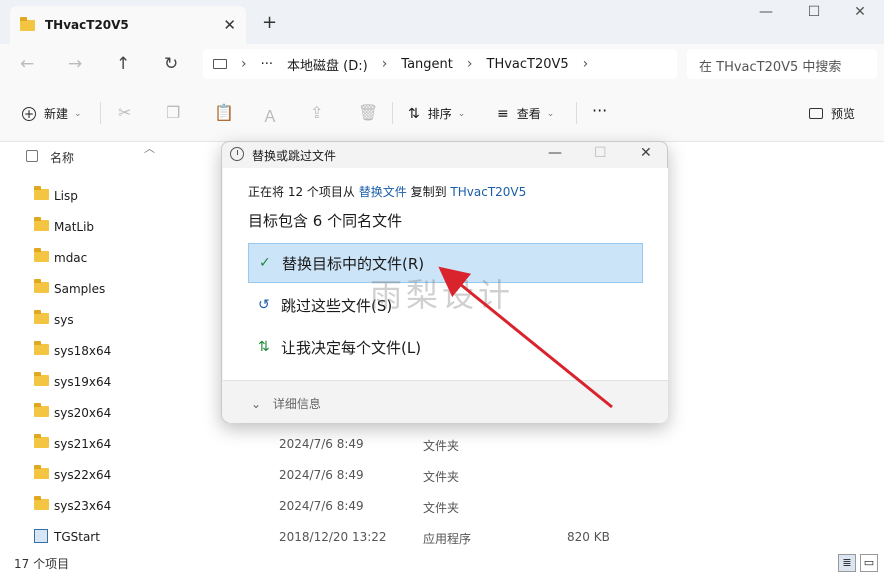 This screenshot has width=884, height=575. I want to click on copy-progress-text: 正在将 12 个项目从 替换文件 复制到 THvacT20V5, so click(387, 191).